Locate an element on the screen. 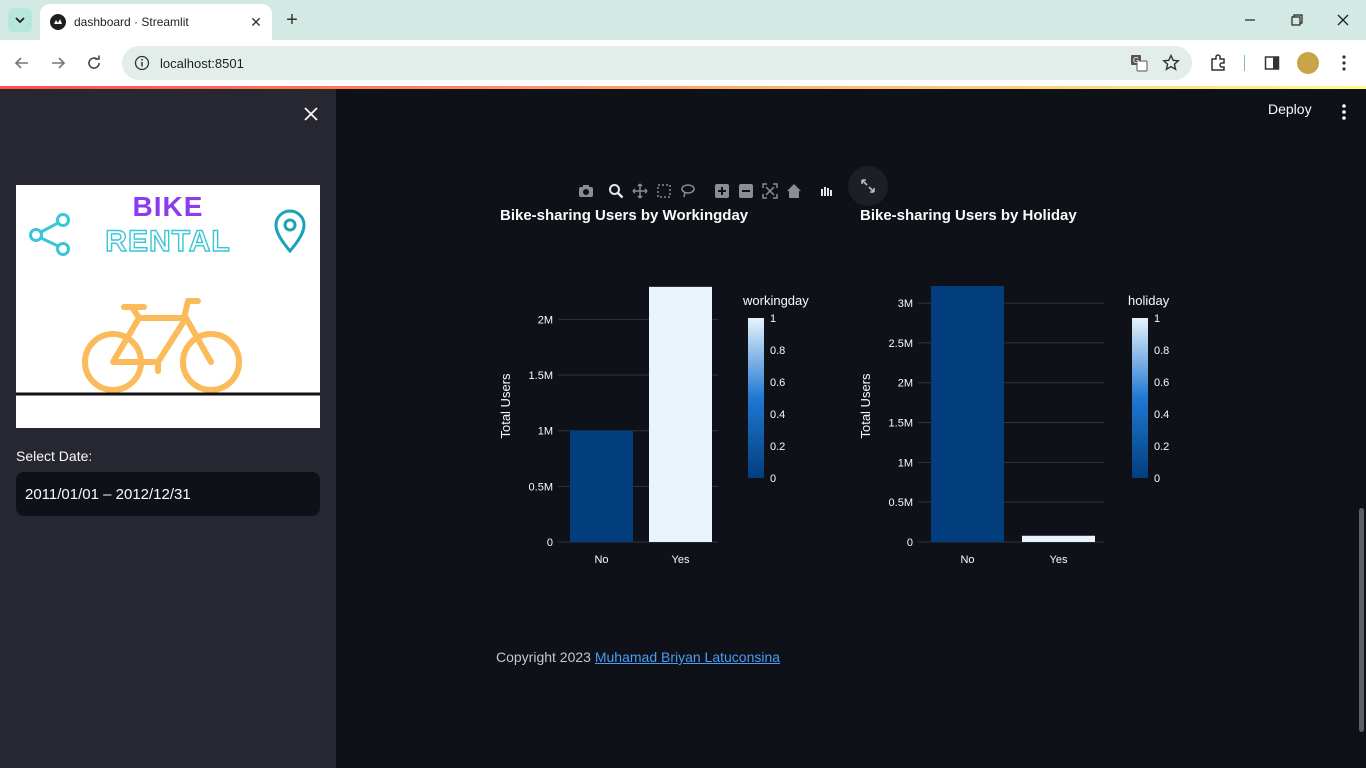 The width and height of the screenshot is (1366, 768). browser-toolbar: localhost:8501 G is located at coordinates (683, 63).